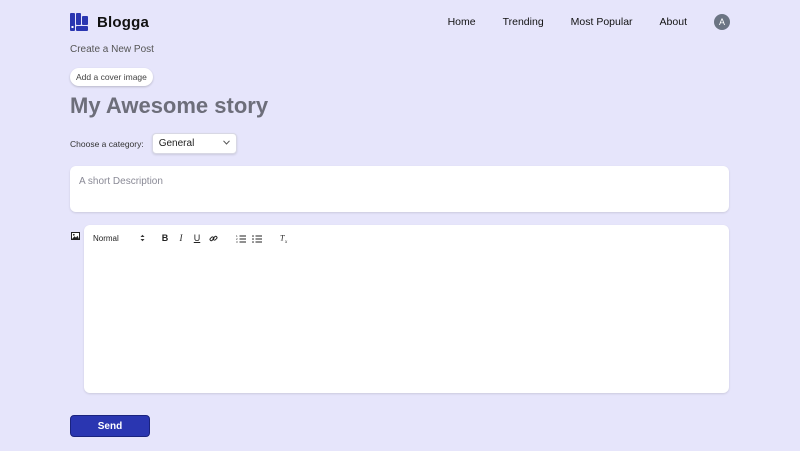  I want to click on editor-toolbar: Normal B I U 1 2 3 T x, so click(193, 238).